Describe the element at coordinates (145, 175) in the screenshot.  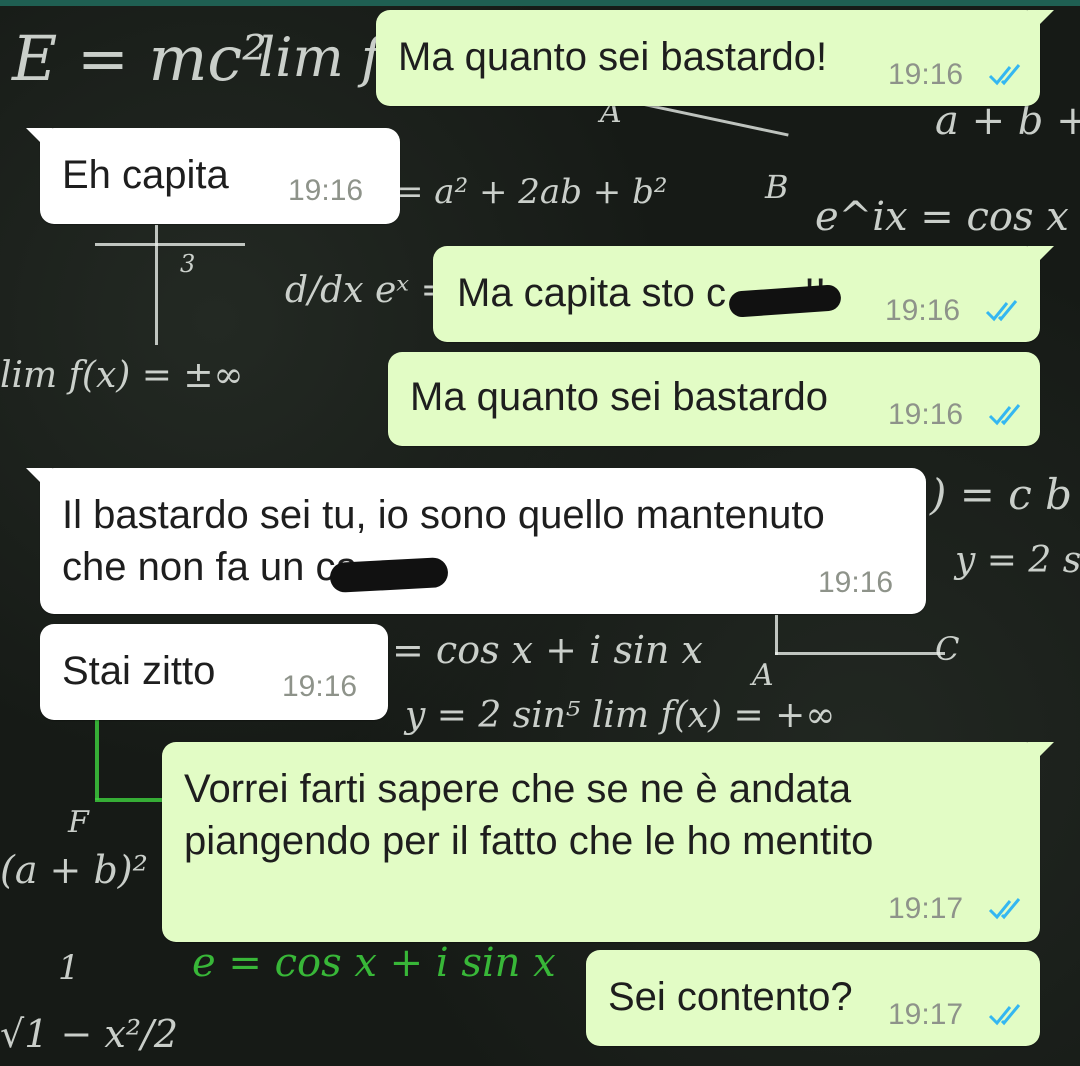
I see `message-text: Eh capita` at that location.